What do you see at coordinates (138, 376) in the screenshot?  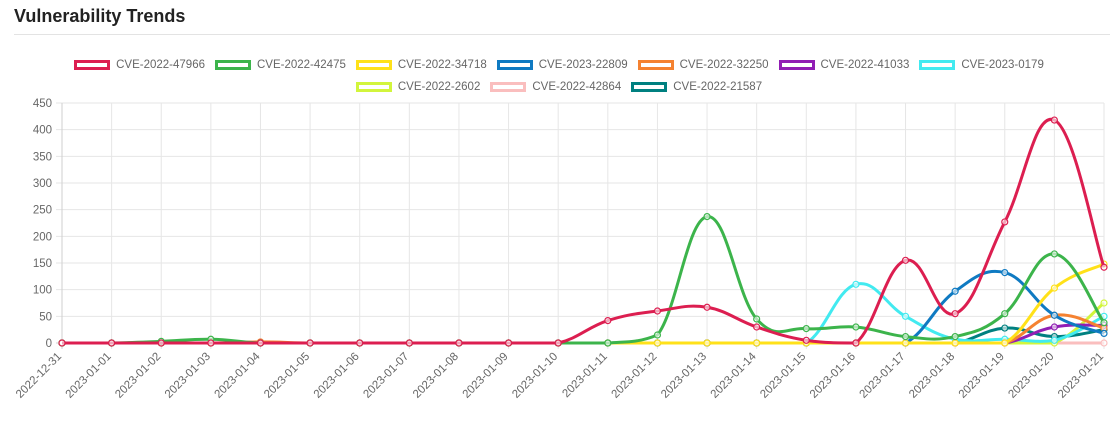 I see `x-tick-label: 2023-01-02` at bounding box center [138, 376].